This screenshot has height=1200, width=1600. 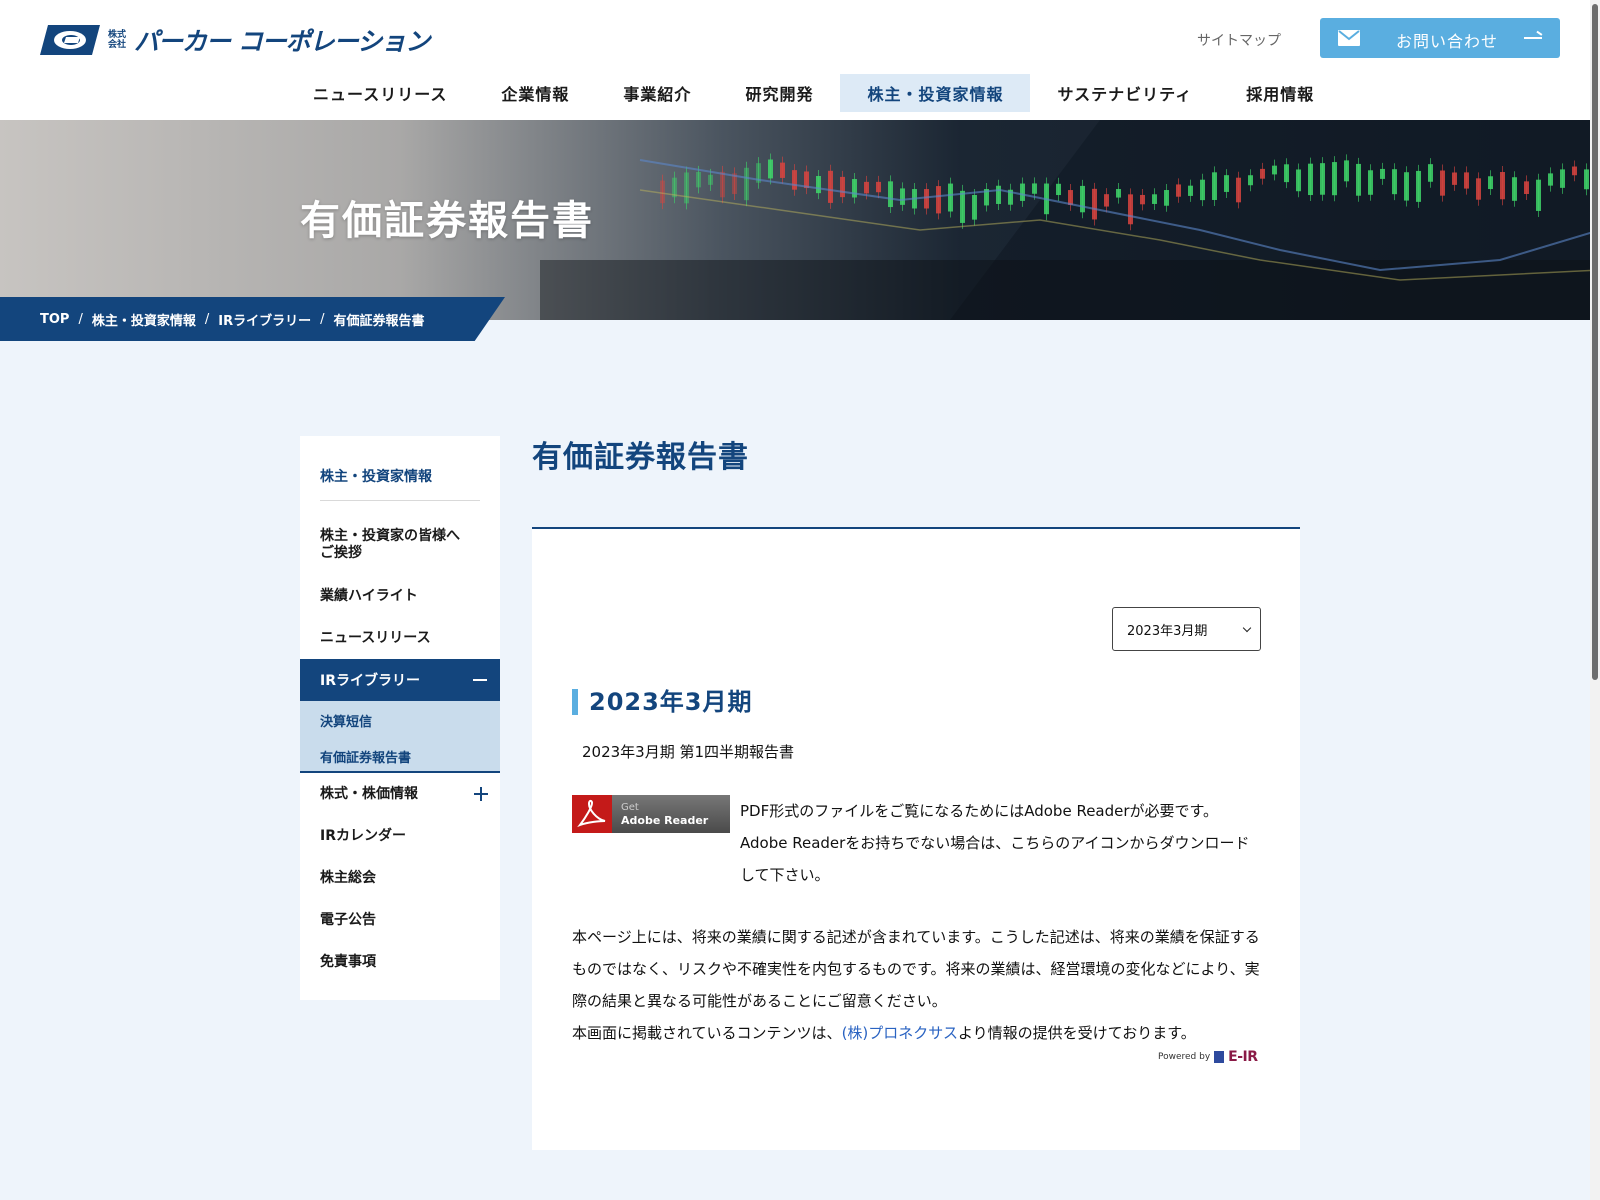 I want to click on sidebar-item-label: IRライブラリー, so click(x=370, y=681).